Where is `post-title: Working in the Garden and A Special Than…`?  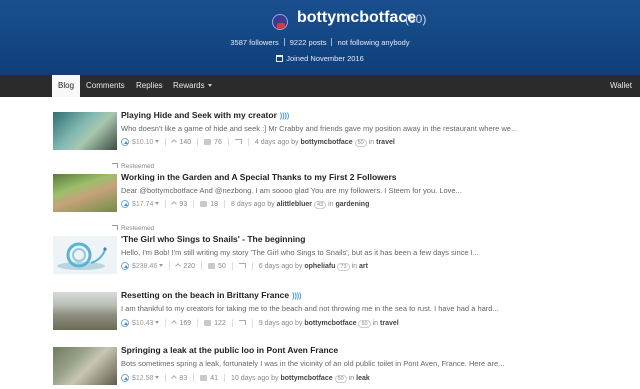
post-title: Working in the Garden and A Special Than… is located at coordinates (259, 177).